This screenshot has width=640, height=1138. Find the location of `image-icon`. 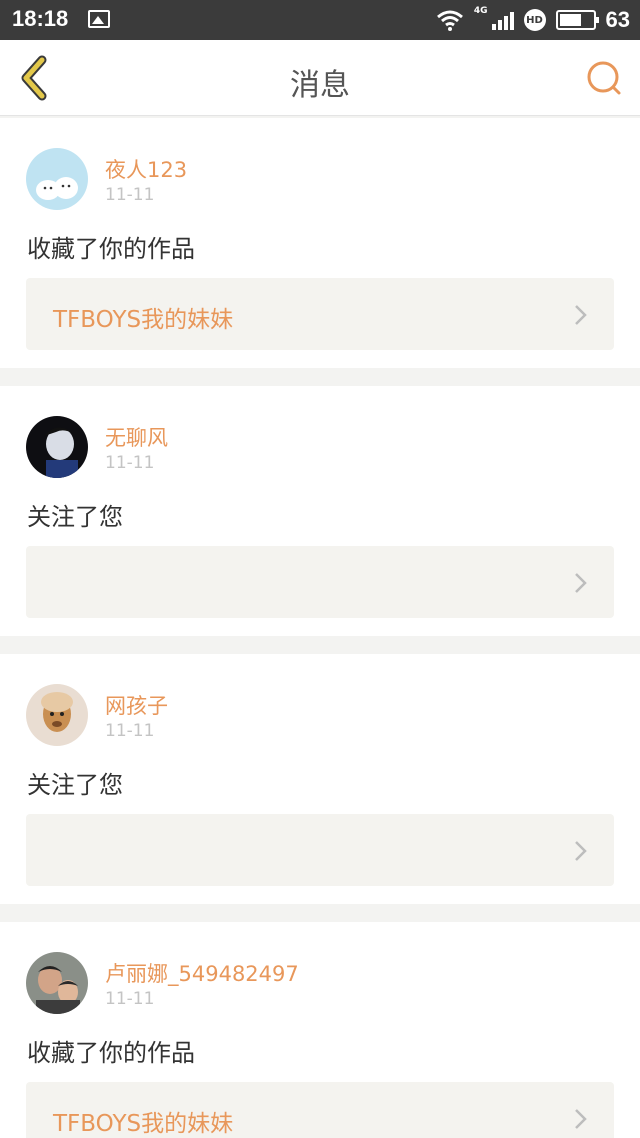

image-icon is located at coordinates (99, 19).